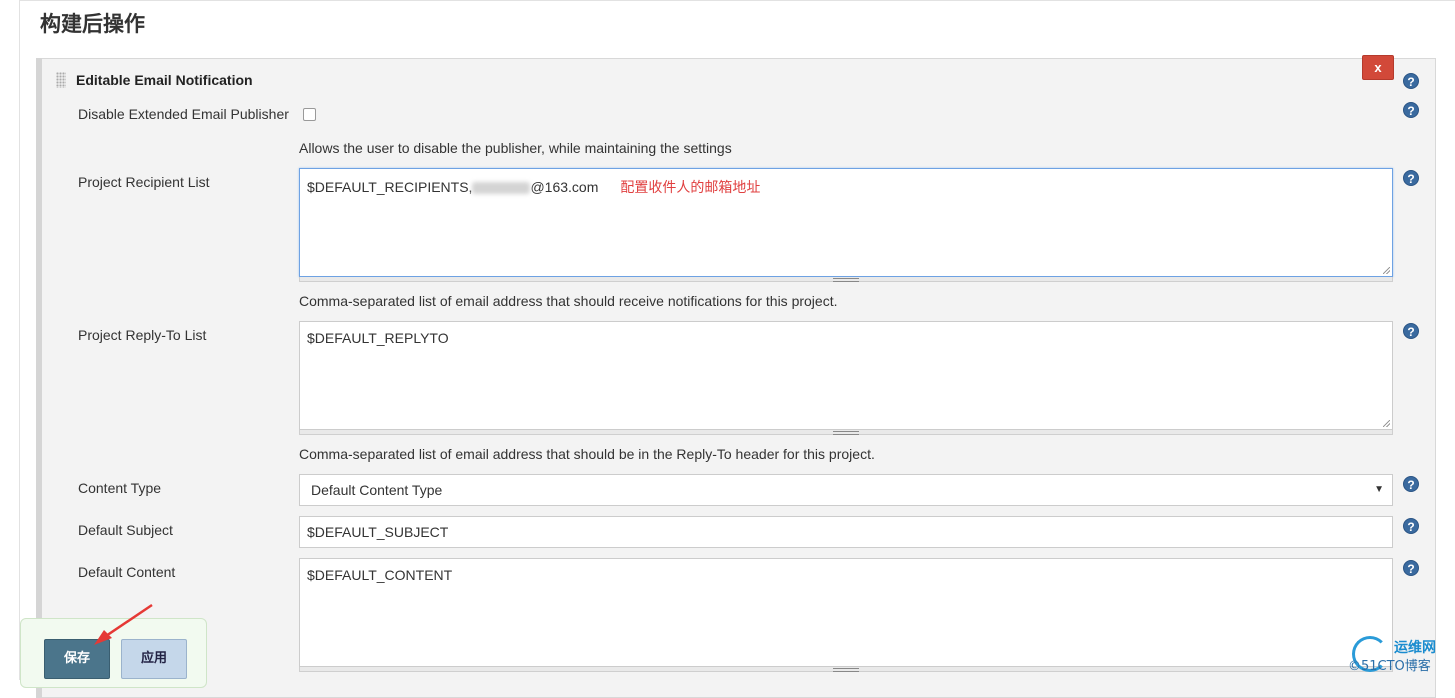 Image resolution: width=1455 pixels, height=698 pixels. I want to click on content-type-label: Content Type, so click(120, 488).